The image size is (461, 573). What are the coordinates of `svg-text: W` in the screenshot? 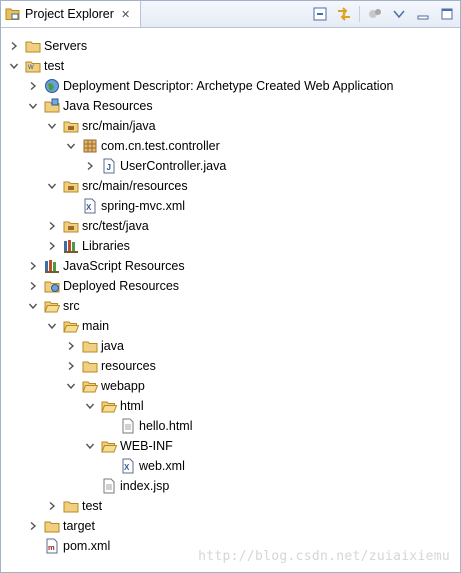 It's located at (31, 68).